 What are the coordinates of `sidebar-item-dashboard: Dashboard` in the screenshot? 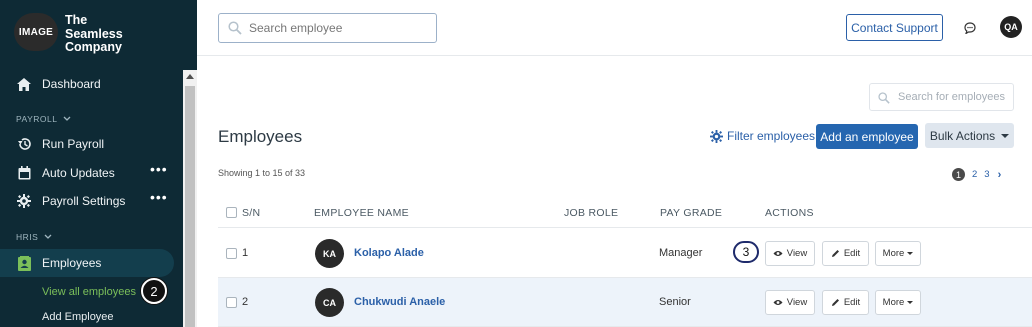 It's located at (87, 84).